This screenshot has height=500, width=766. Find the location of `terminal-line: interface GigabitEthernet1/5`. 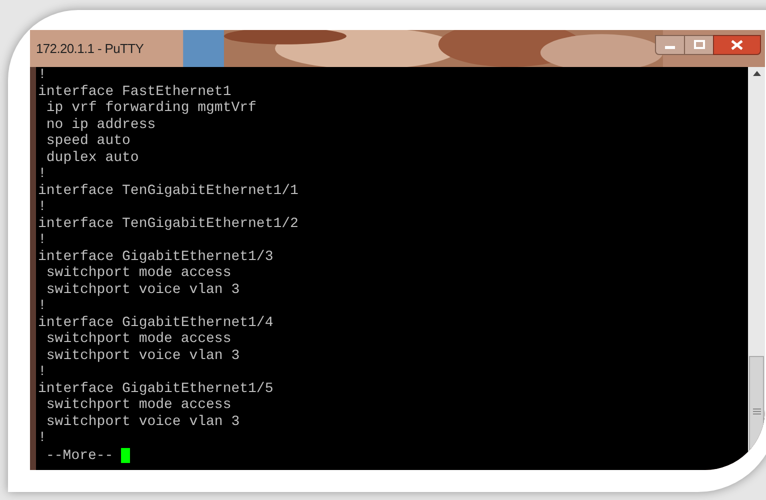

terminal-line: interface GigabitEthernet1/5 is located at coordinates (156, 388).